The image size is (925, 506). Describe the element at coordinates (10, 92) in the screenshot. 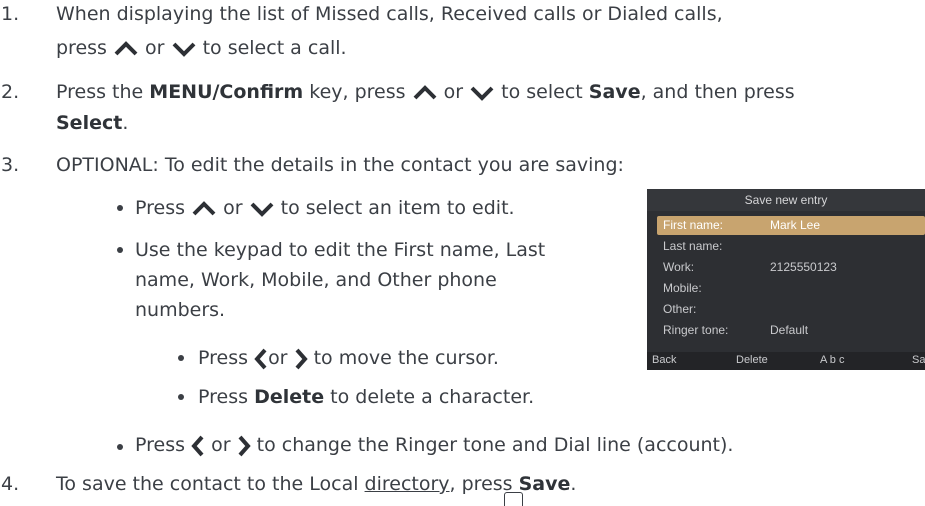

I see `step-number: 2.` at that location.